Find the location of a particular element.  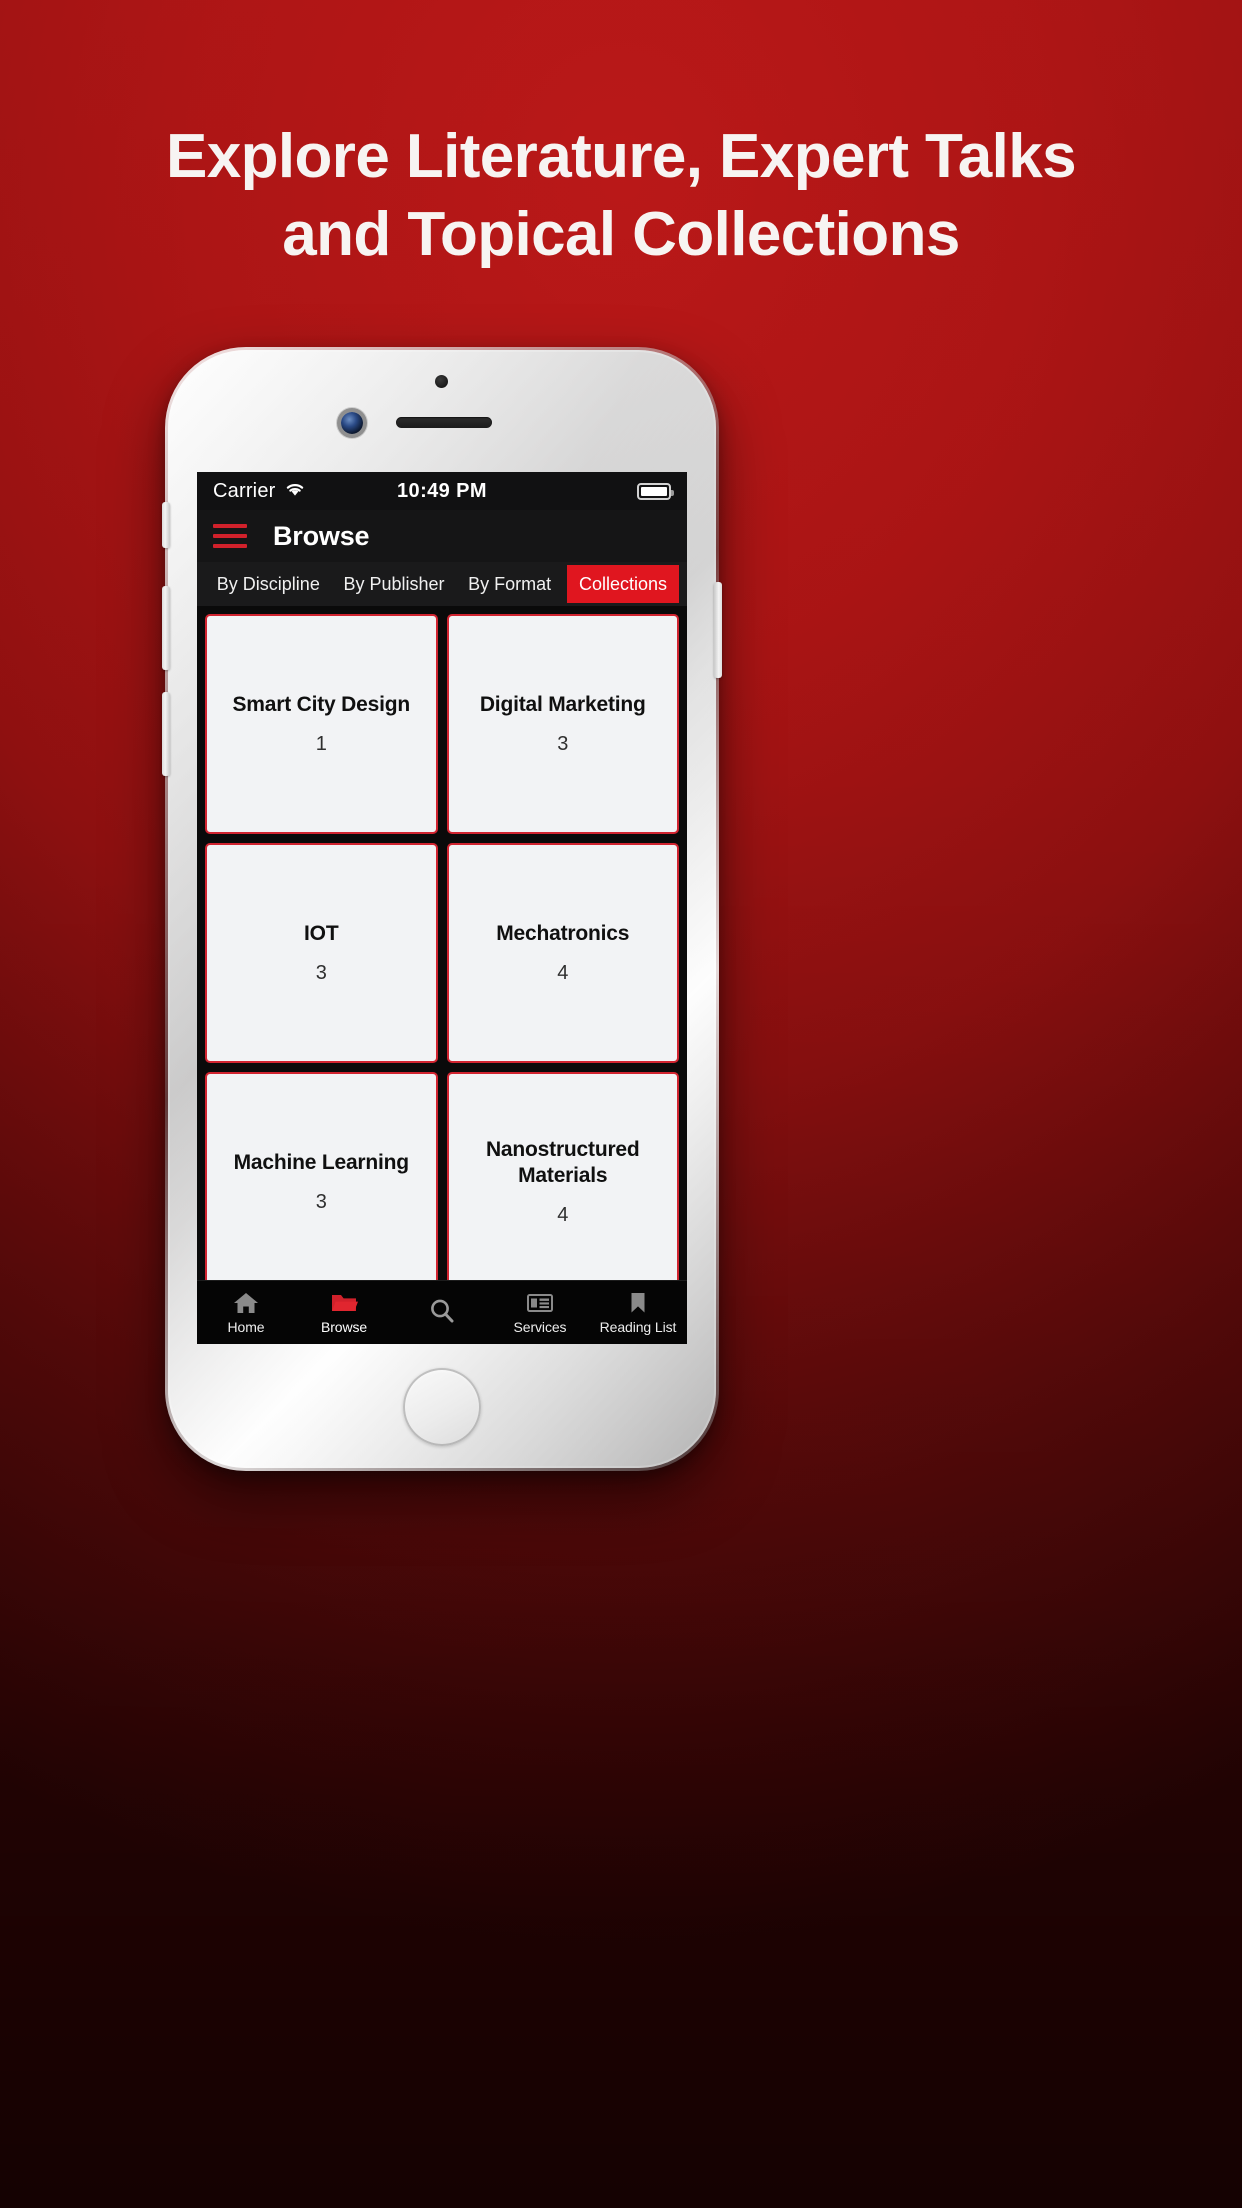

collection-title: Nanostructured Materials is located at coordinates (562, 1162).